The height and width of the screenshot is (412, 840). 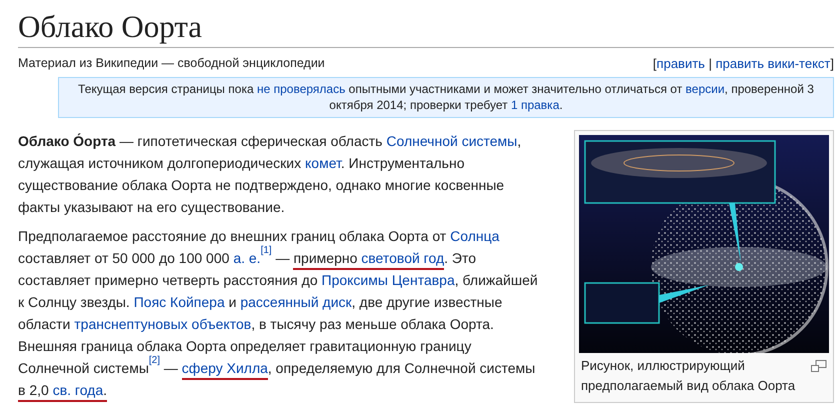 What do you see at coordinates (680, 64) in the screenshot?
I see `link: править` at bounding box center [680, 64].